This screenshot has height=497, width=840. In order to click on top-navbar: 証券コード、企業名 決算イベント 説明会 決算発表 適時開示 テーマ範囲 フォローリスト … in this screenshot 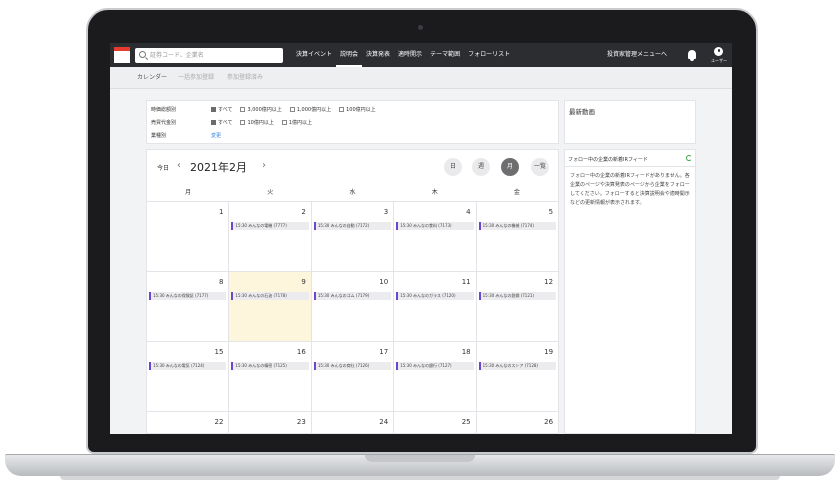, I will do `click(421, 55)`.